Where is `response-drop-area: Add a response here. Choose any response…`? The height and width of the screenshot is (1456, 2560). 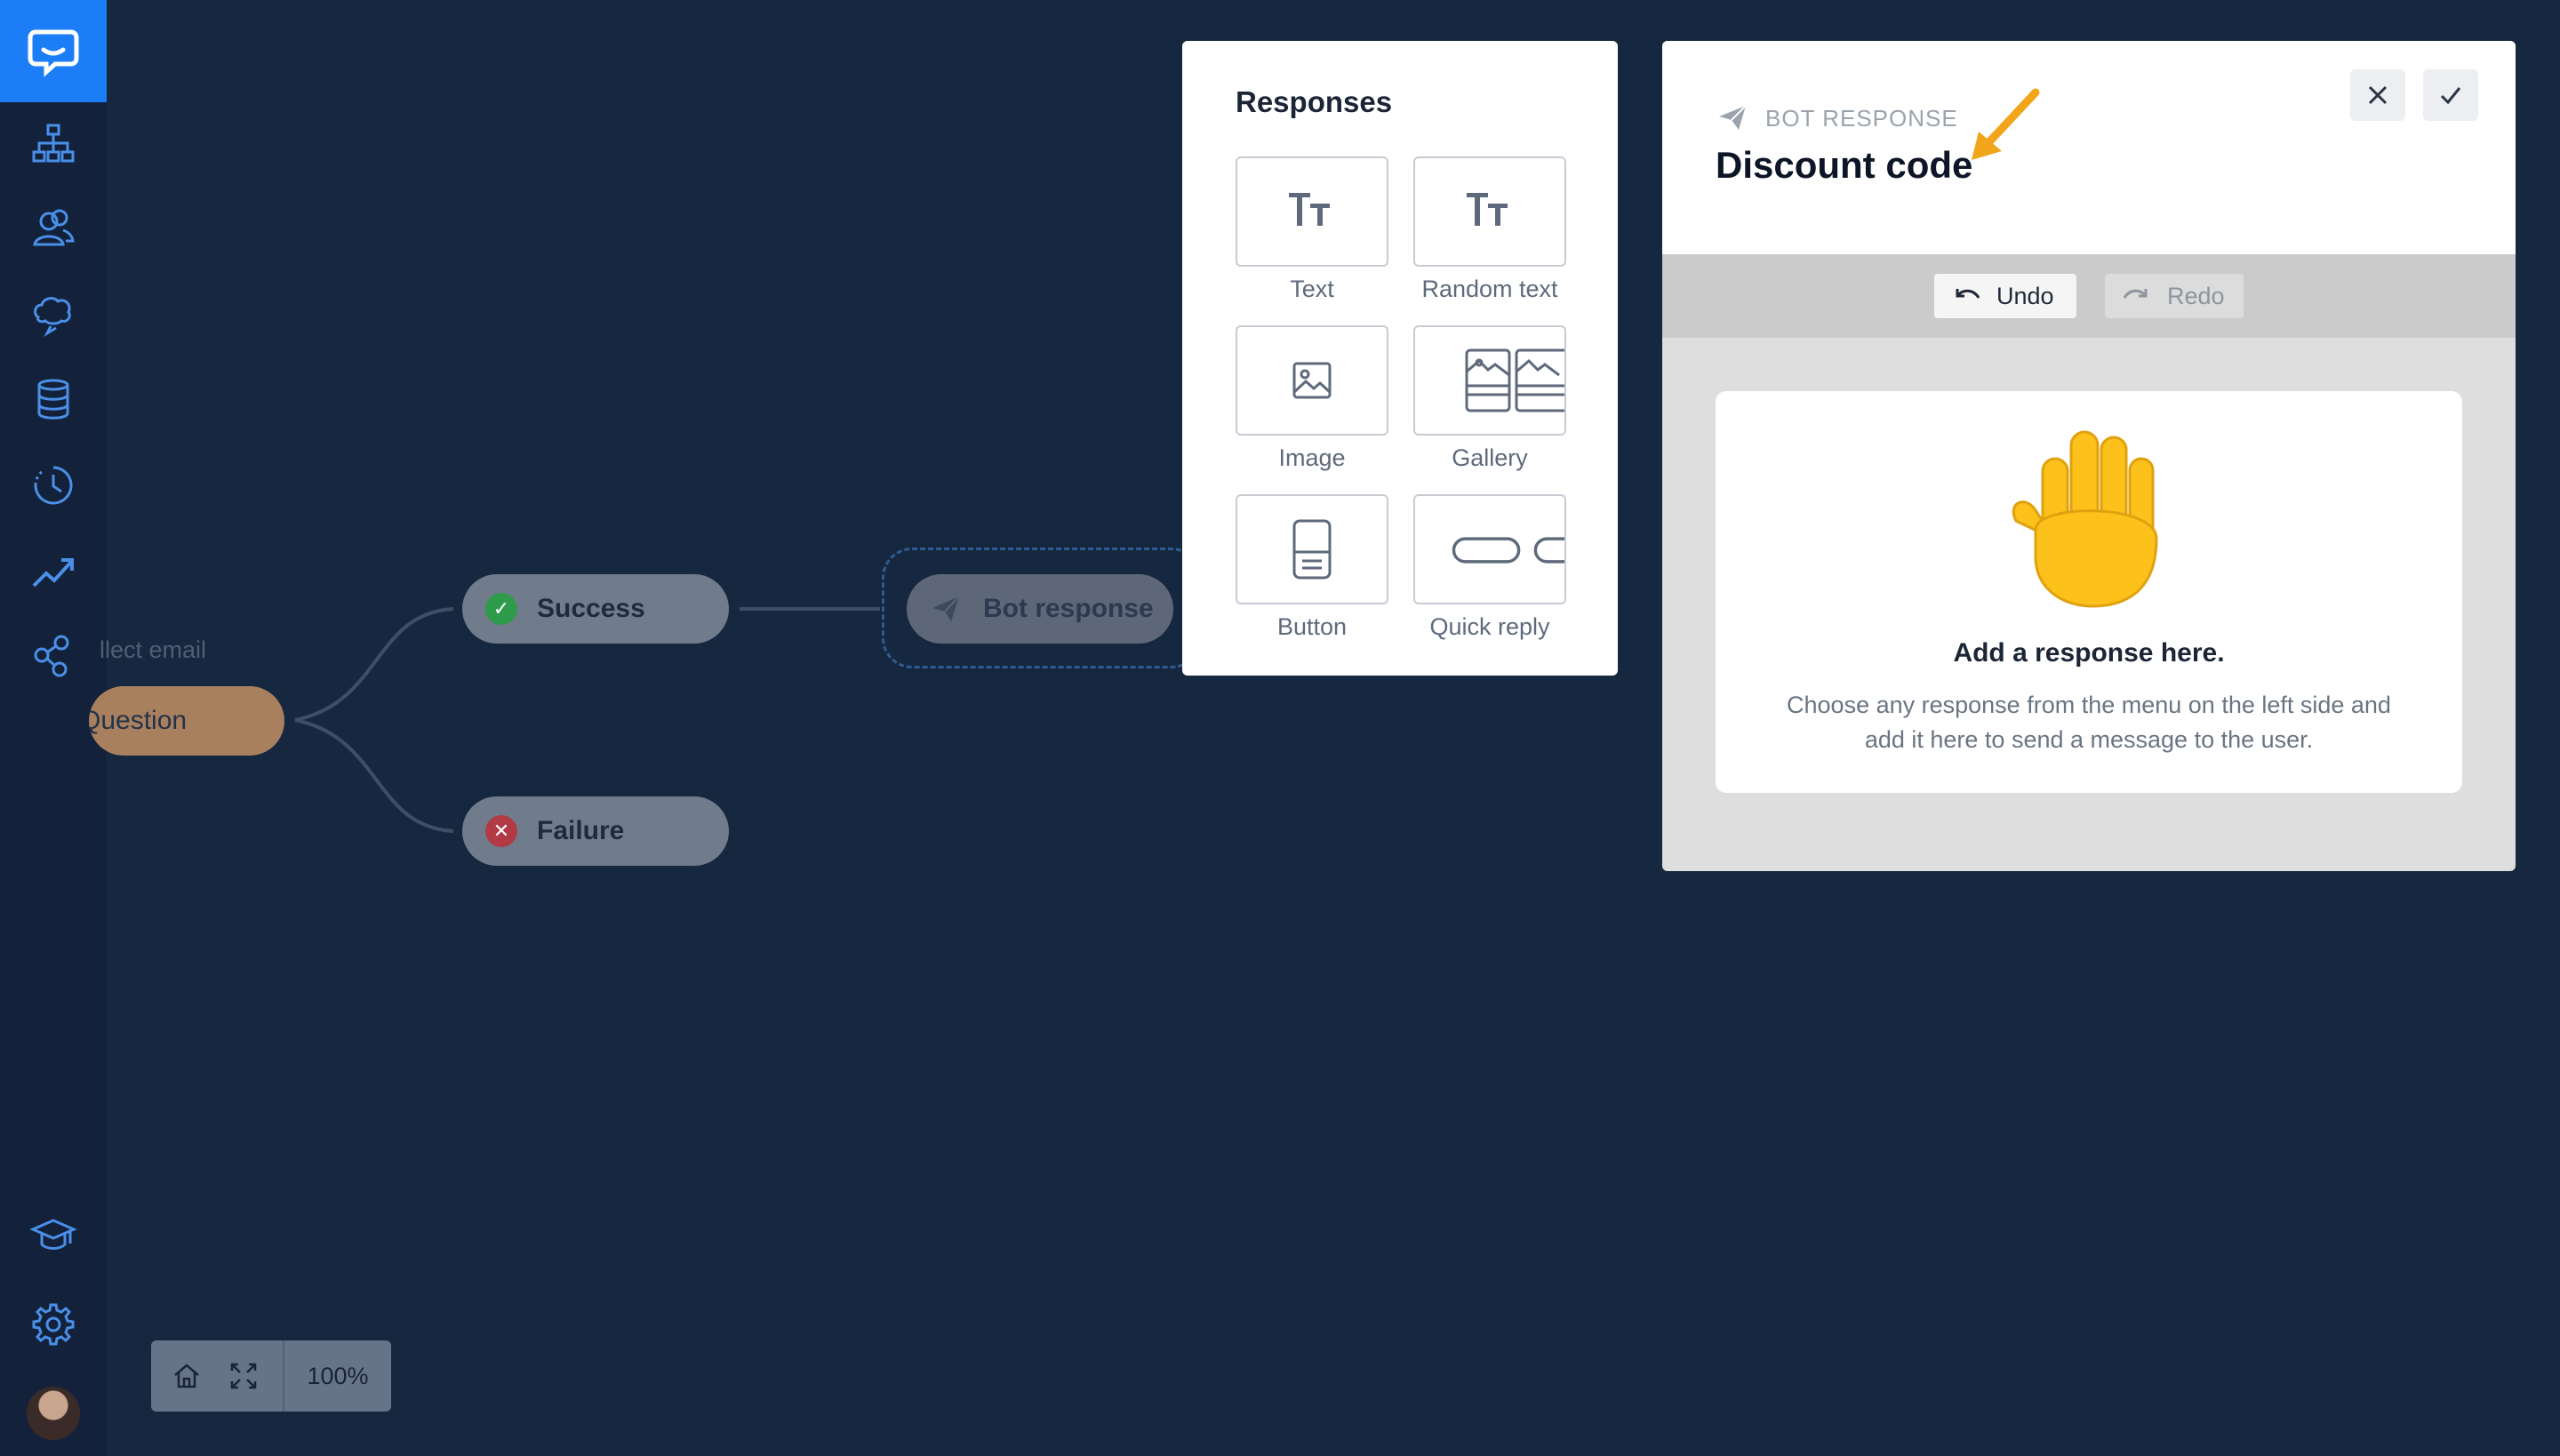
response-drop-area: Add a response here. Choose any response… is located at coordinates (2089, 592).